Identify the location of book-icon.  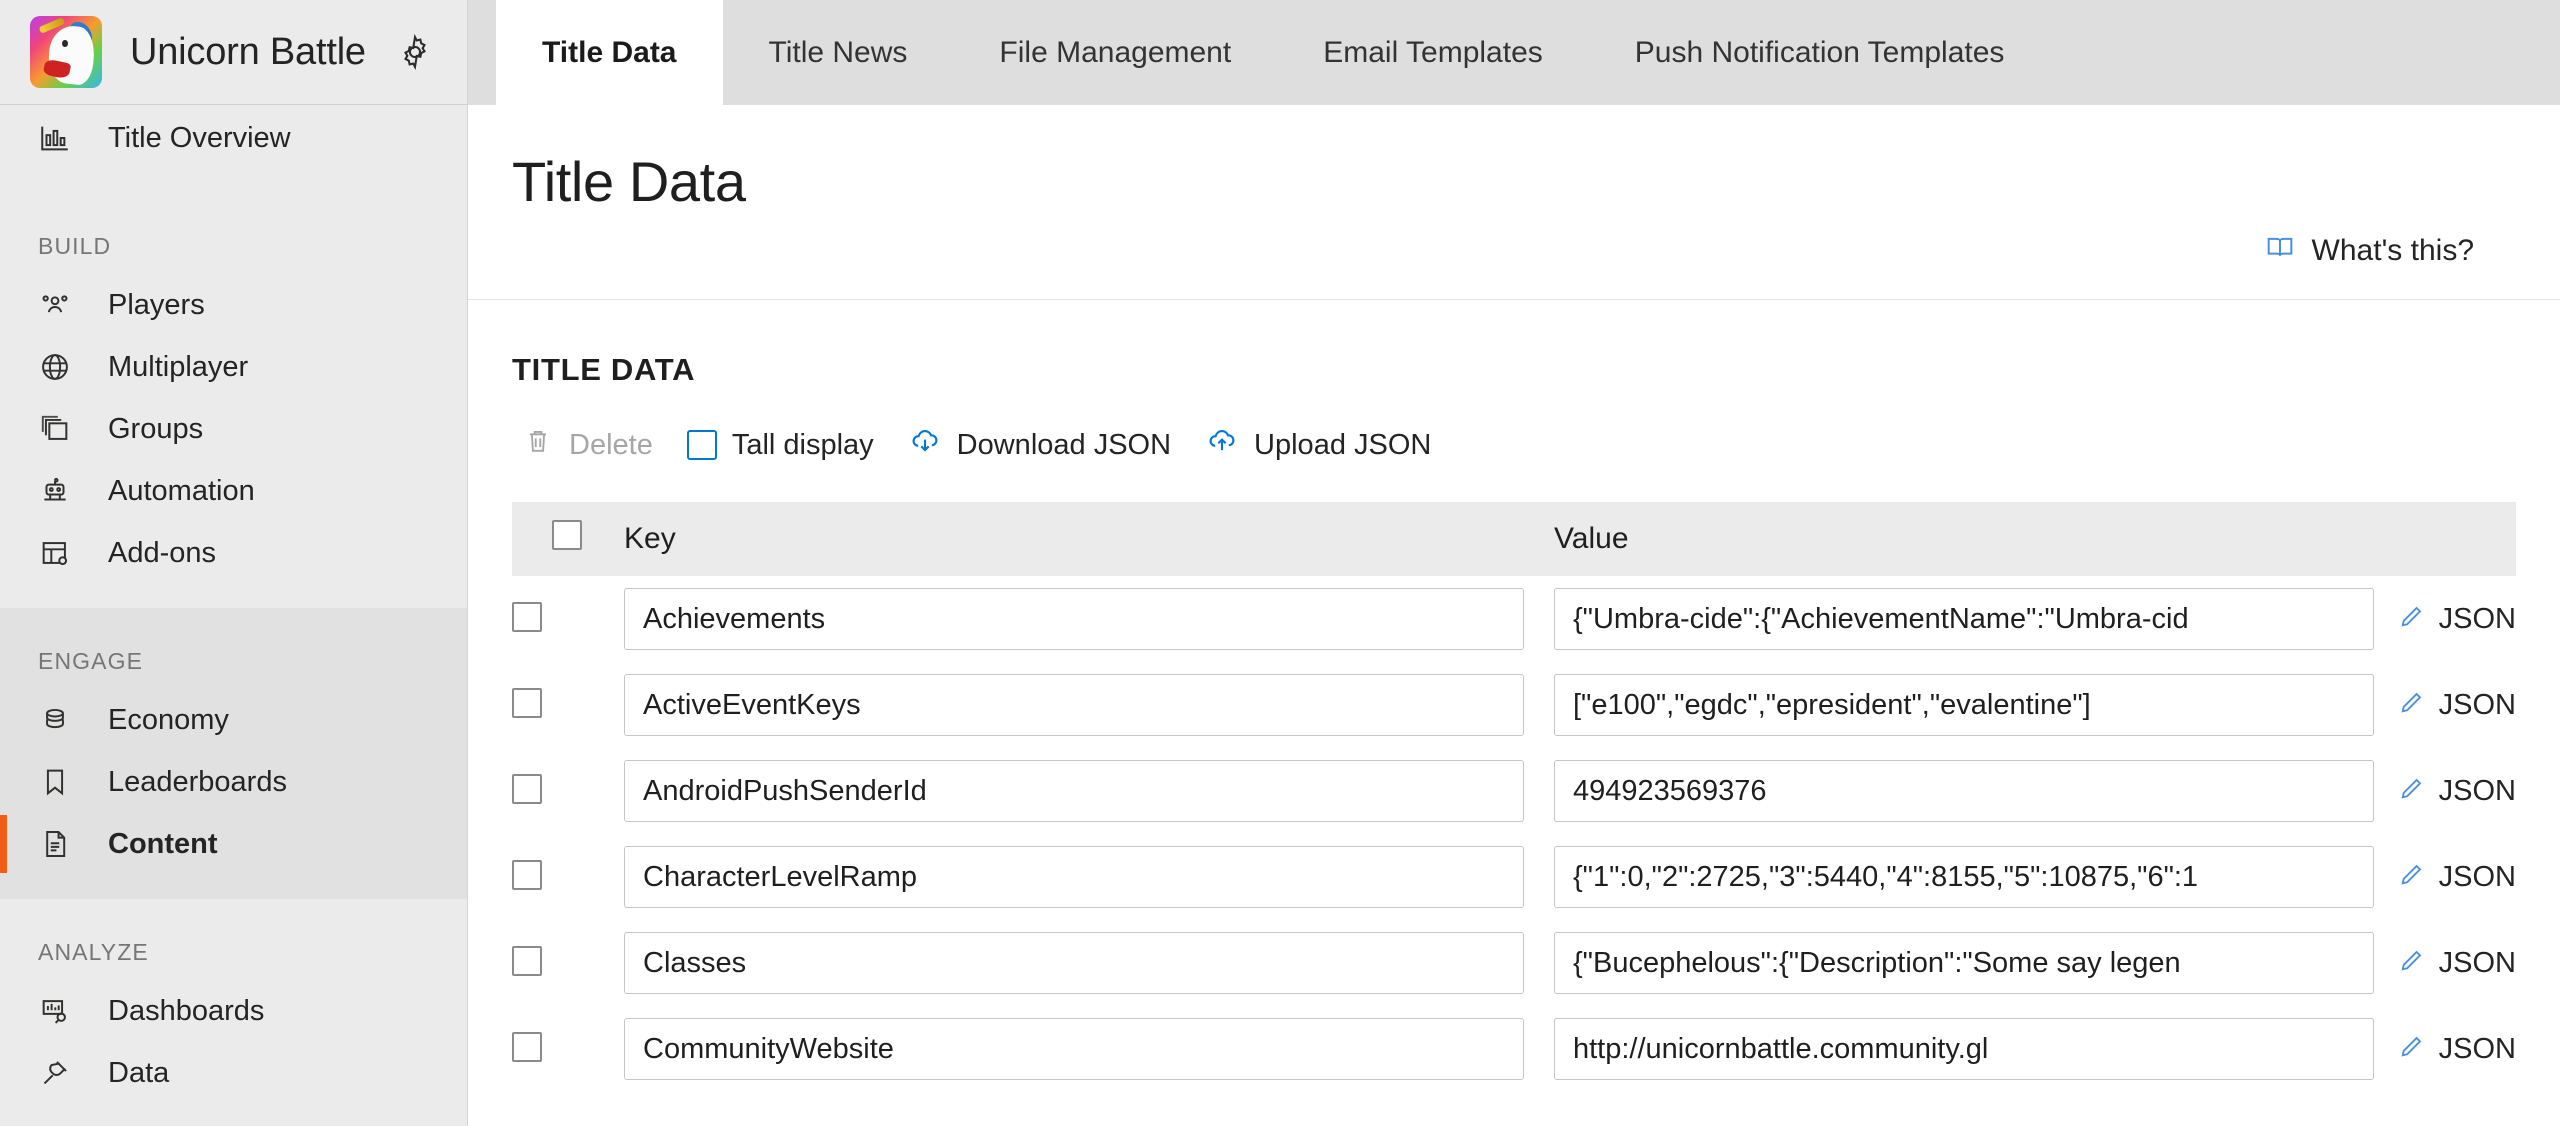
(2280, 250).